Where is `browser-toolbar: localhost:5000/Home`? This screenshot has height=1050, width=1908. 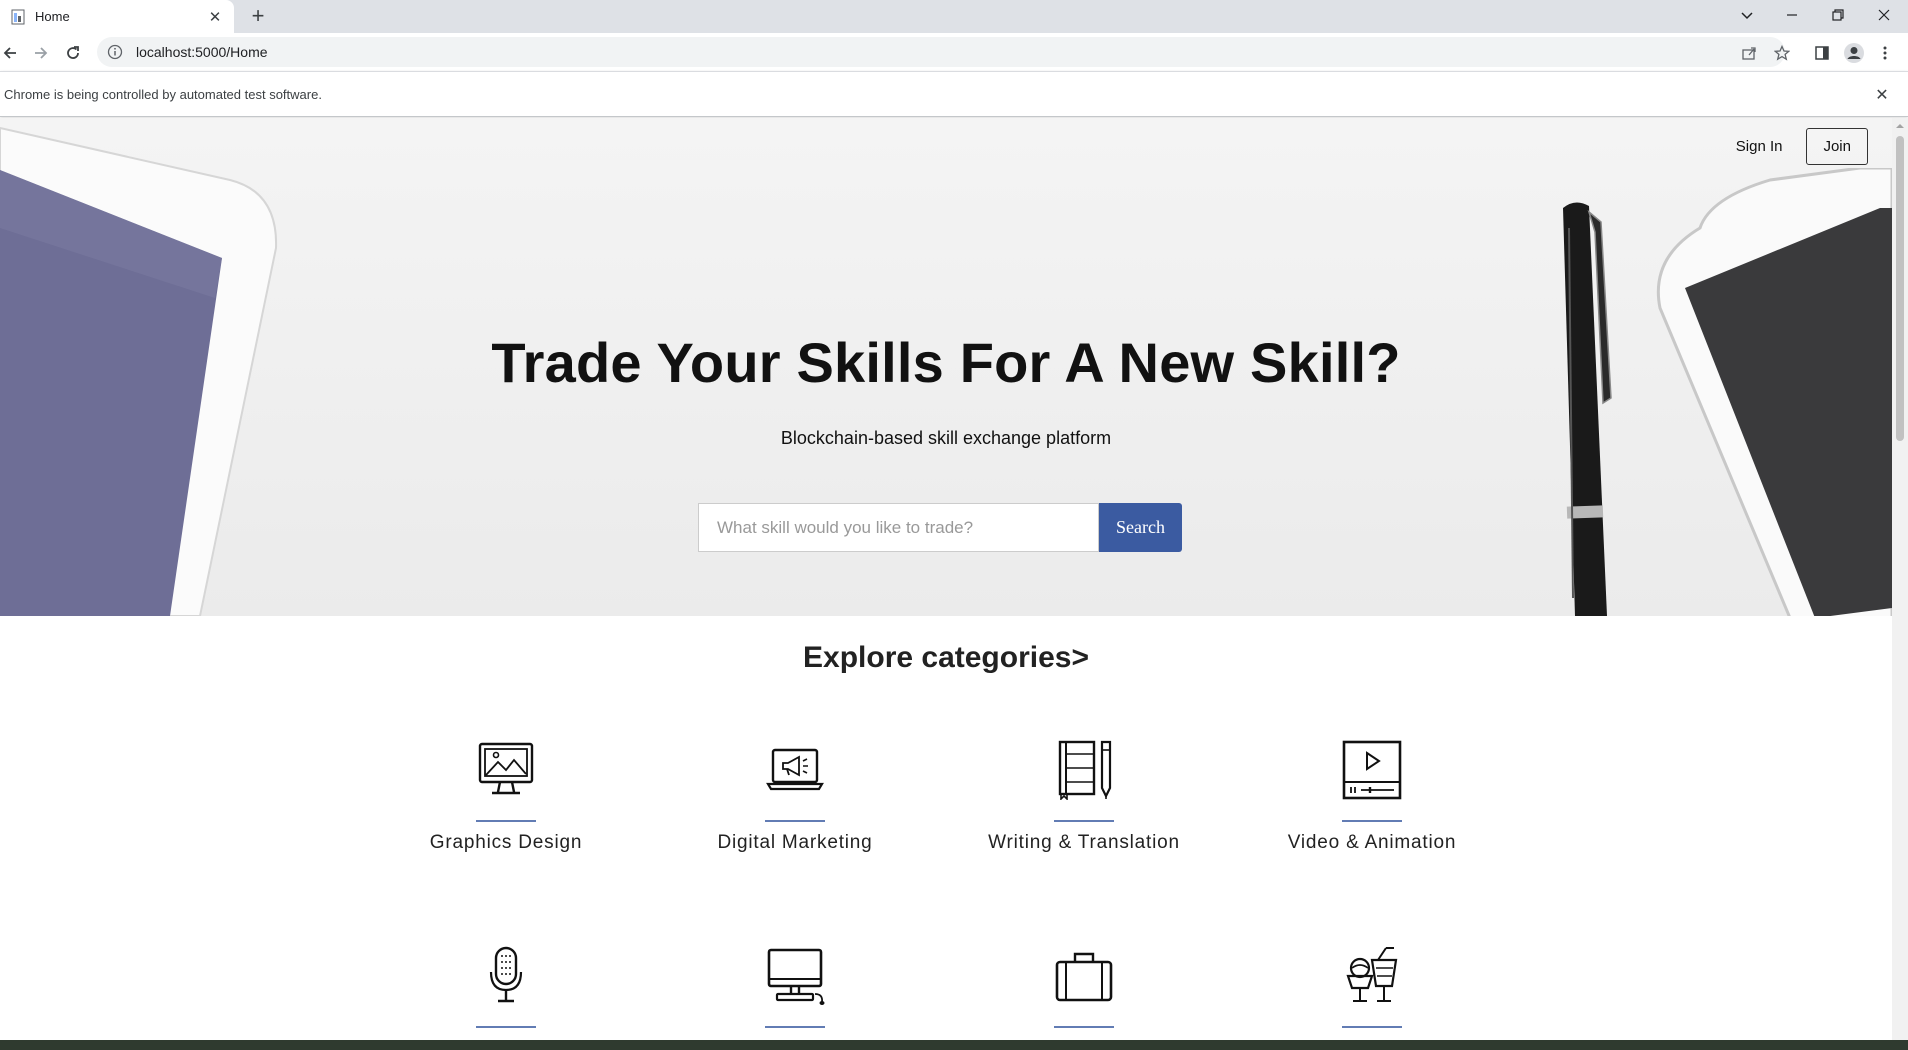 browser-toolbar: localhost:5000/Home is located at coordinates (954, 52).